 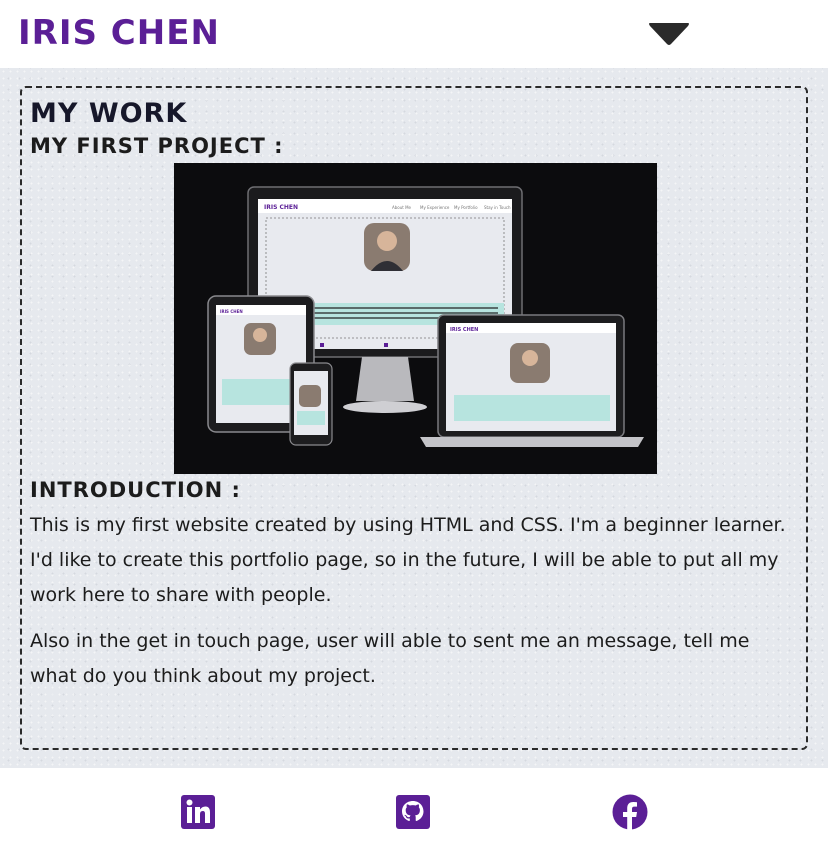 I want to click on introduction-heading: INTRODUCTION :, so click(x=135, y=490).